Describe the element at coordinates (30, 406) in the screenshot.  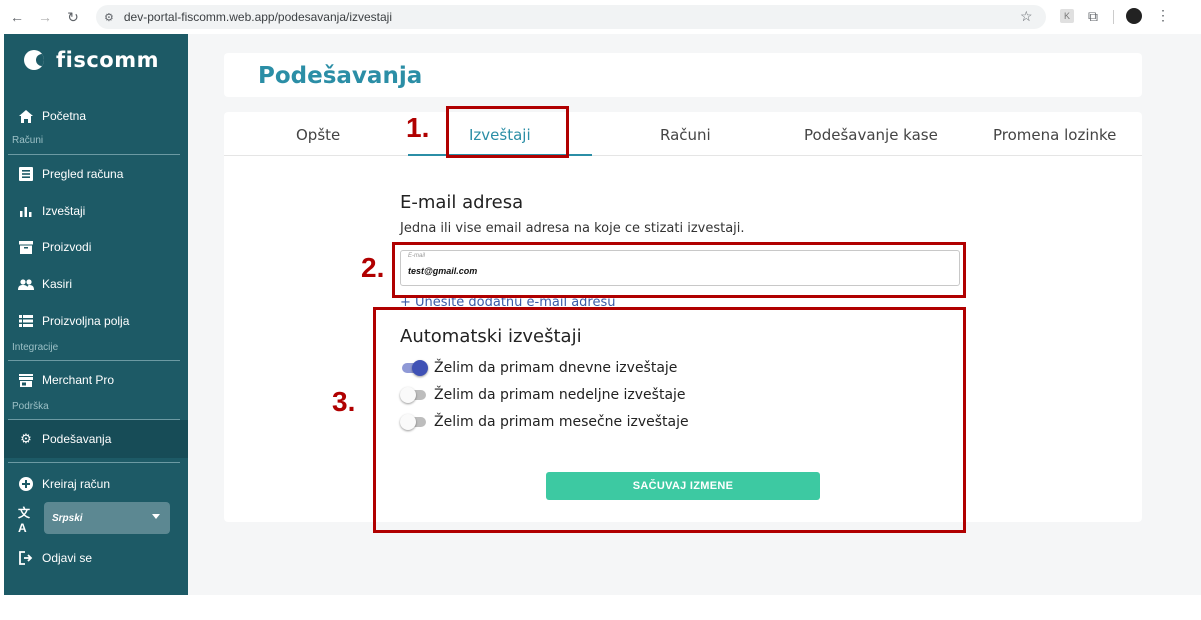
I see `section-label-podrska: Podrška` at that location.